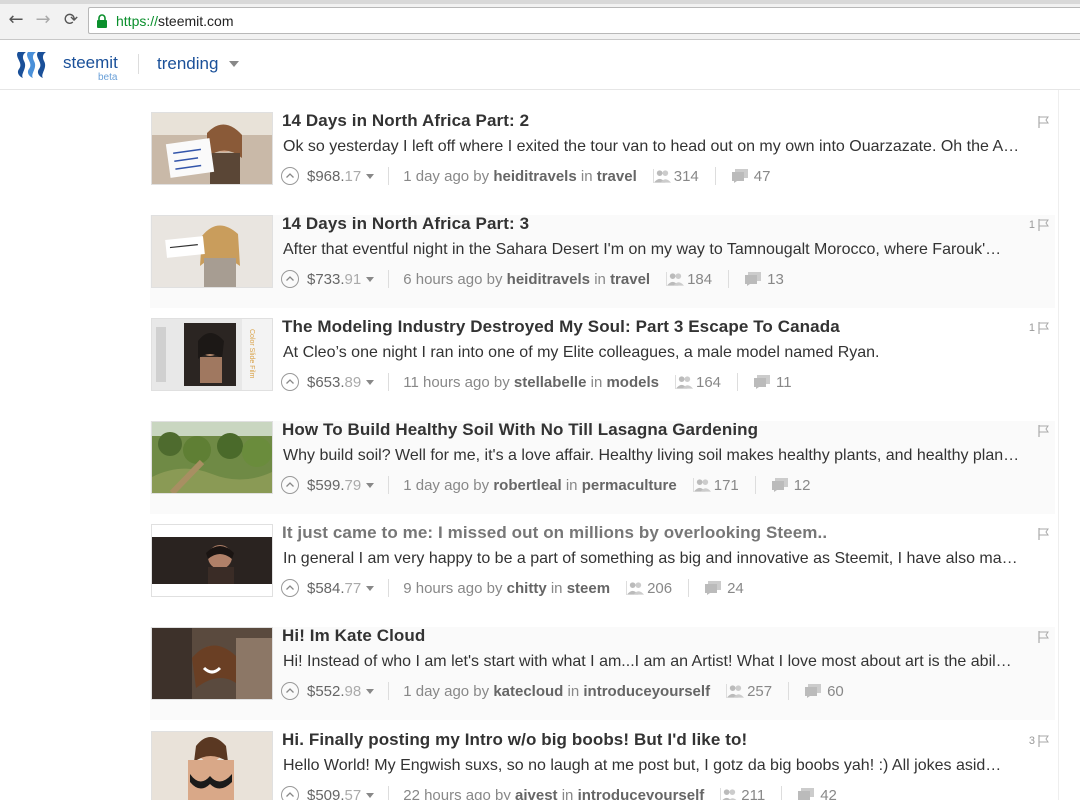 This screenshot has width=1080, height=800. Describe the element at coordinates (16, 20) in the screenshot. I see `back-arrow-icon: ←` at that location.